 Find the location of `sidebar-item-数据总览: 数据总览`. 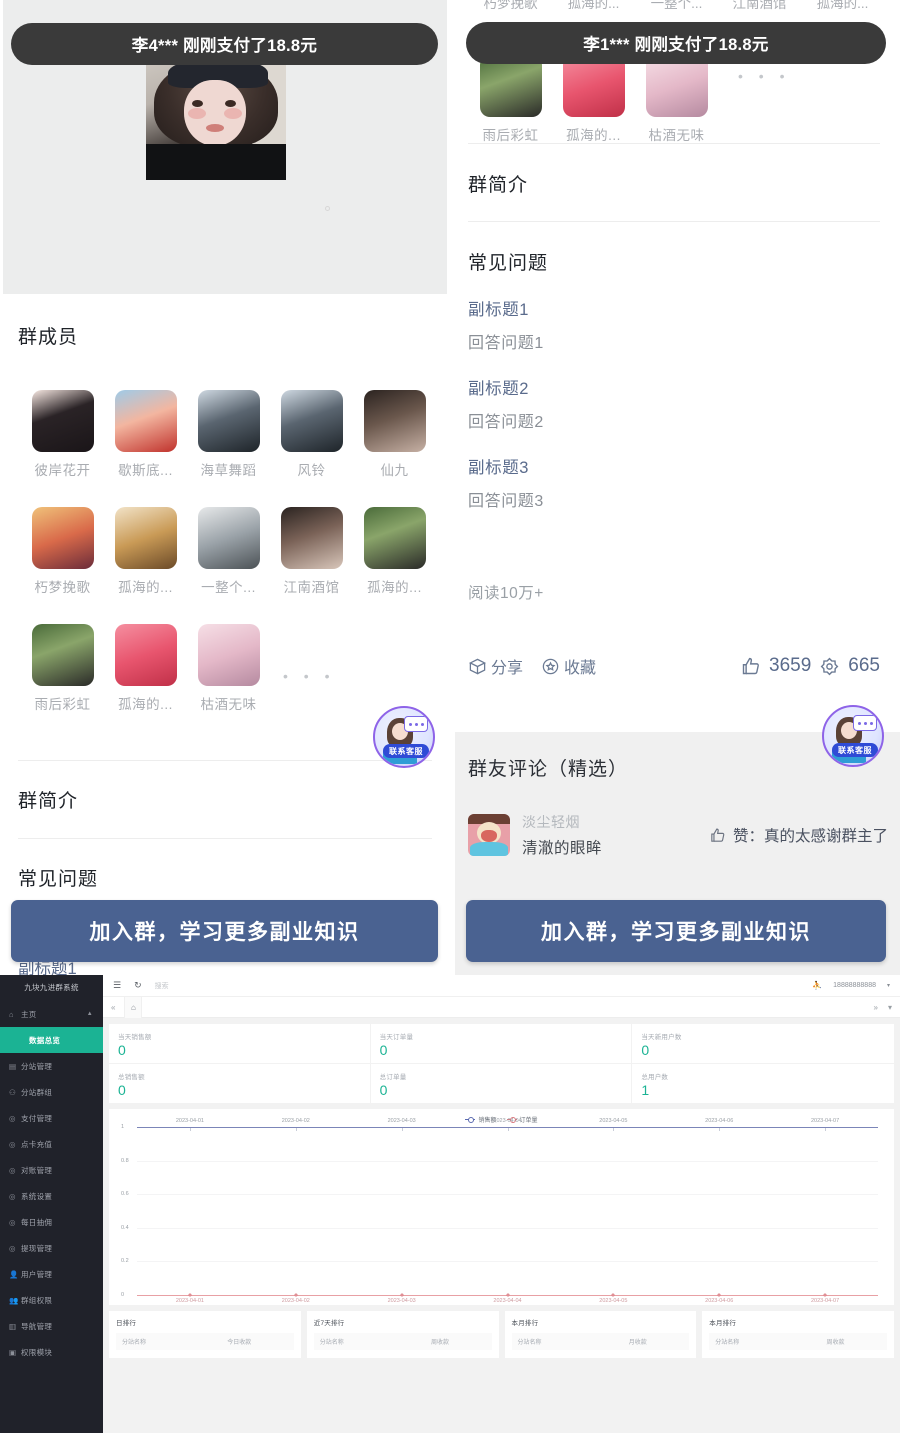

sidebar-item-数据总览: 数据总览 is located at coordinates (51, 1040).